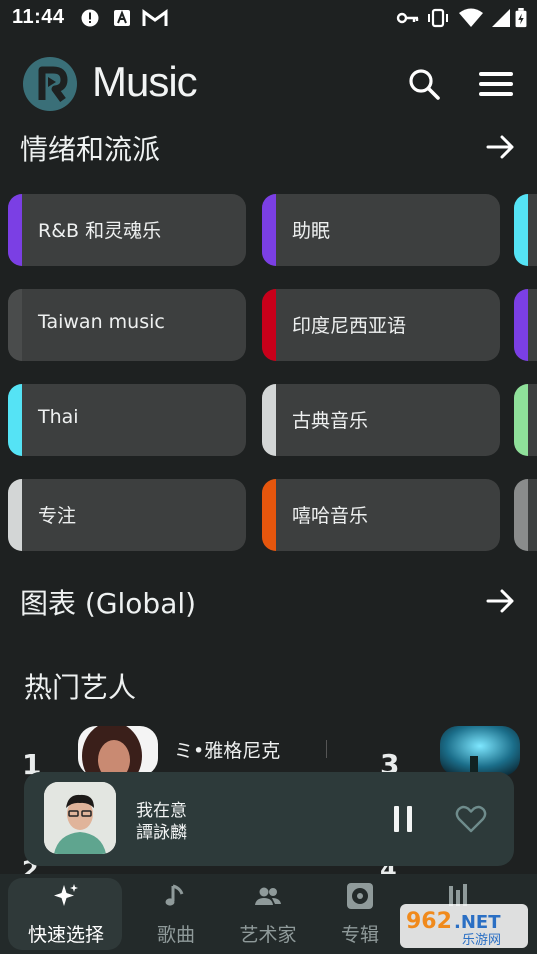  I want to click on status-bar: 11:44, so click(268, 18).